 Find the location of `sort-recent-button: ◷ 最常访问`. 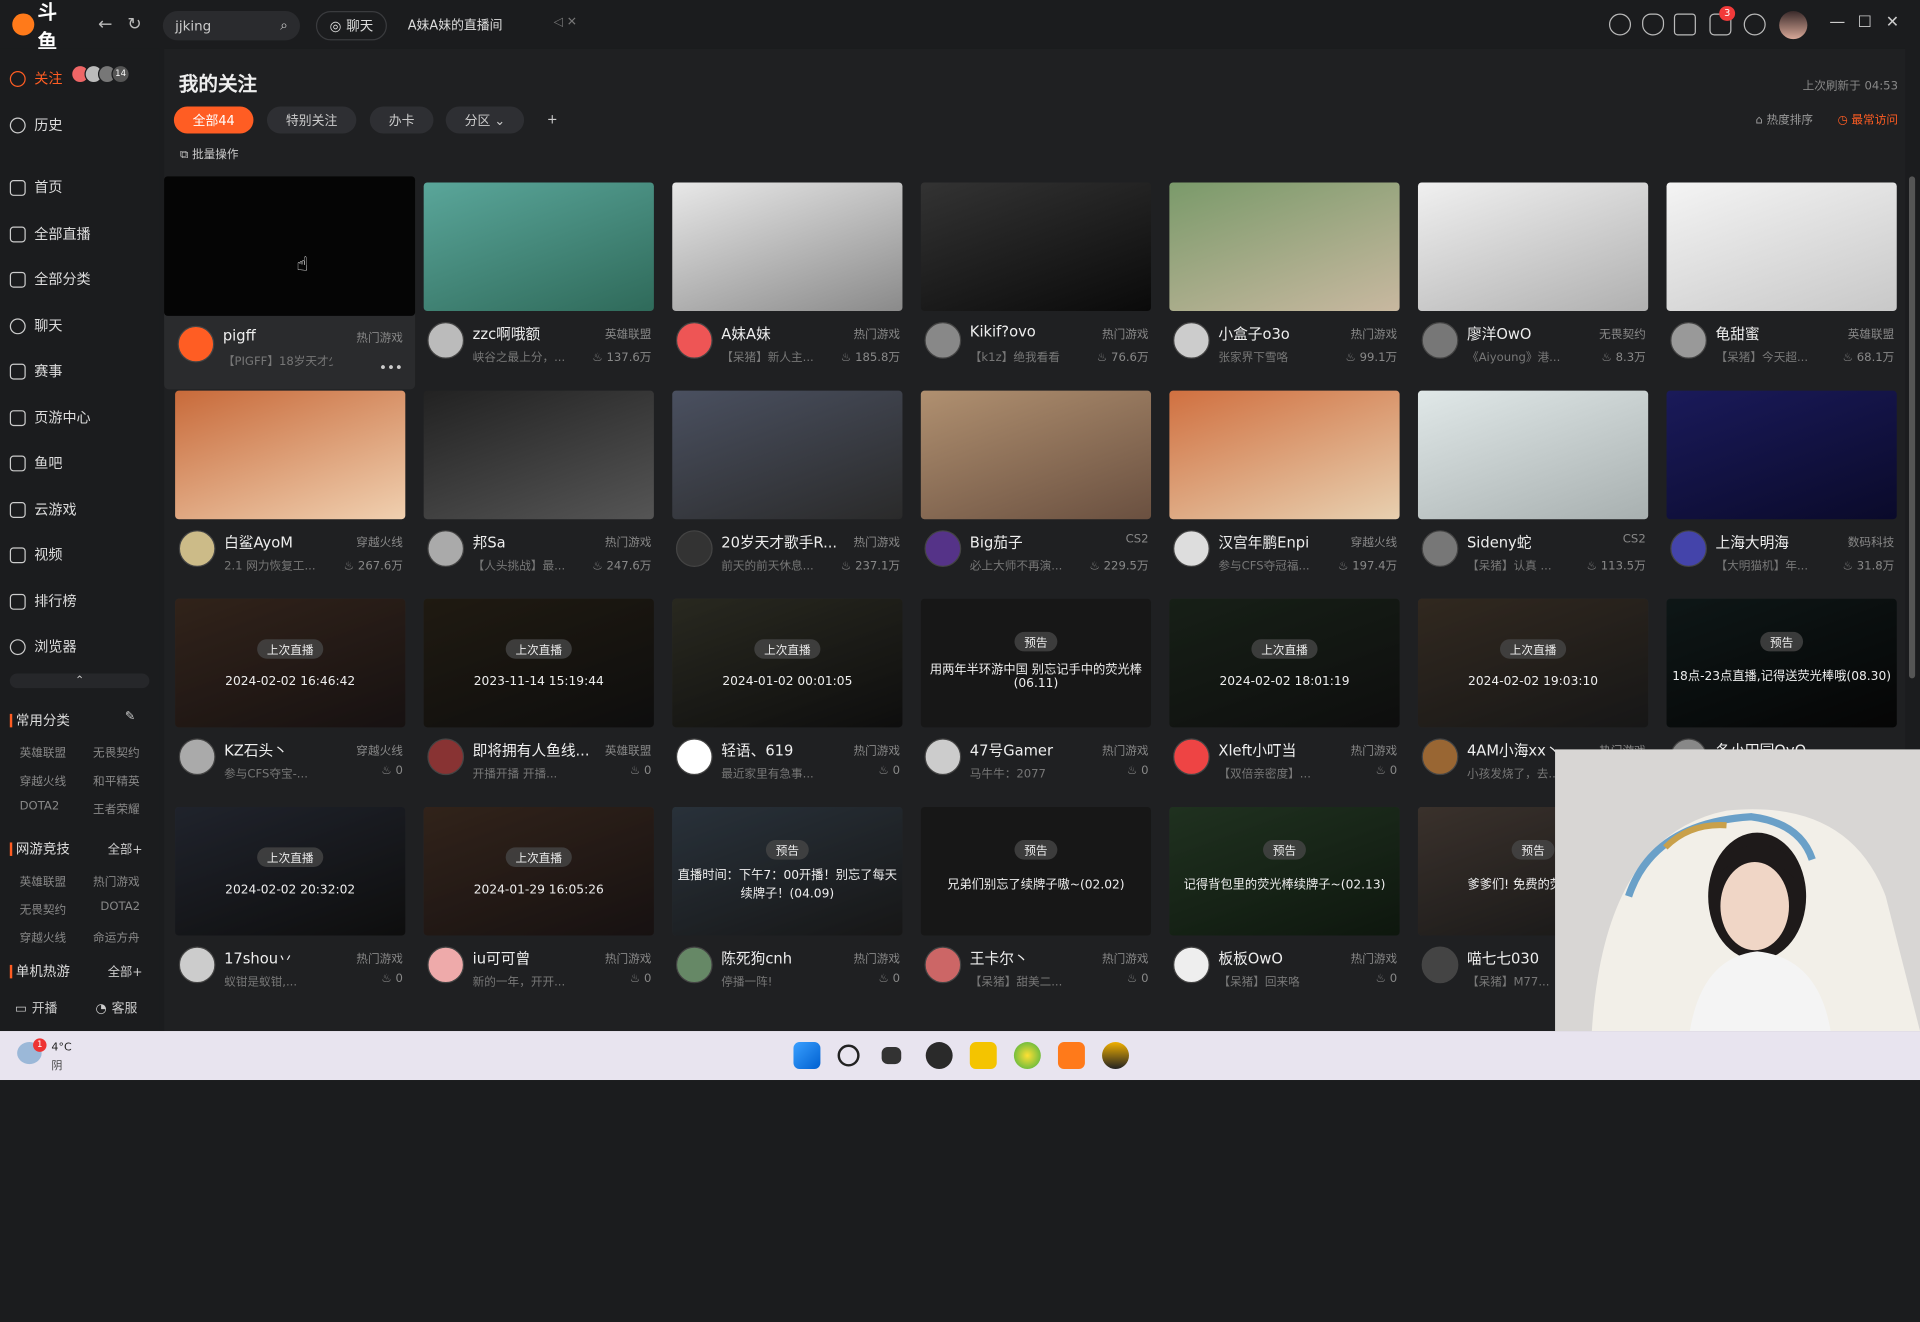

sort-recent-button: ◷ 最常访问 is located at coordinates (1868, 118).